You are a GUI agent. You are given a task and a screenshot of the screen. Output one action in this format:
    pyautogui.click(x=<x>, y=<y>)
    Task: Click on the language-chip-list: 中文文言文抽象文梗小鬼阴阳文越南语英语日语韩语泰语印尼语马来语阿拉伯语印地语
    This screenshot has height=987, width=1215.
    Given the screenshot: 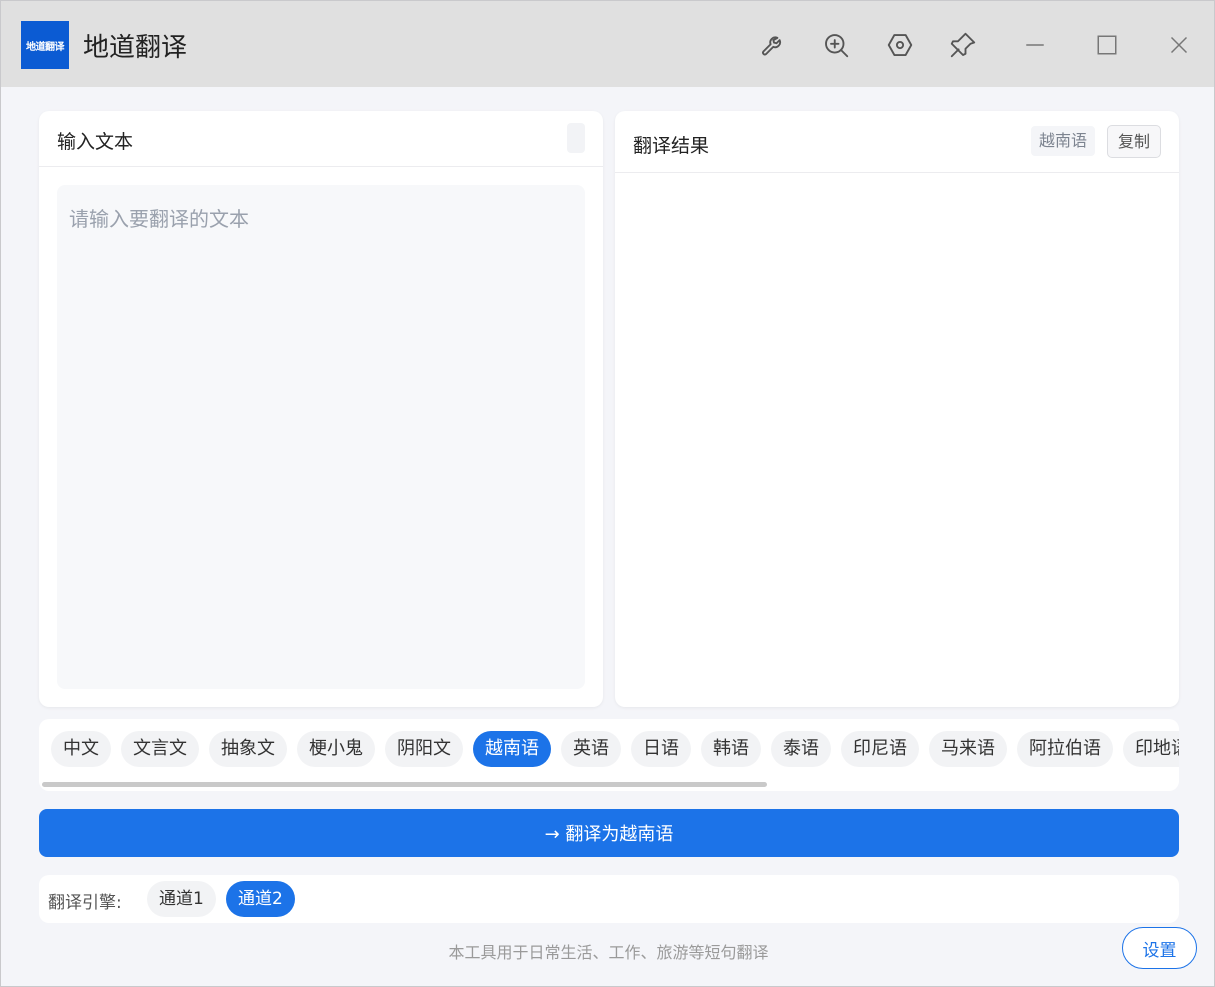 What is the action you would take?
    pyautogui.click(x=615, y=749)
    